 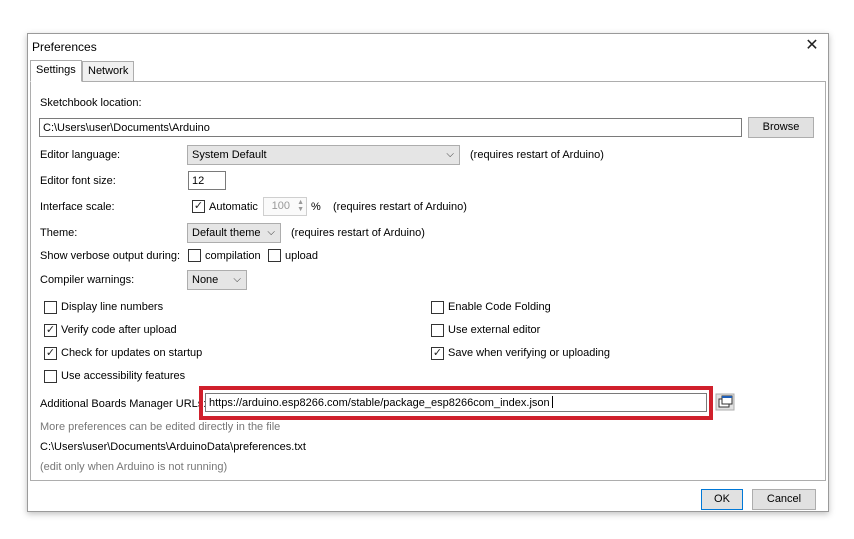 I want to click on upload-checkbox, so click(x=274, y=255).